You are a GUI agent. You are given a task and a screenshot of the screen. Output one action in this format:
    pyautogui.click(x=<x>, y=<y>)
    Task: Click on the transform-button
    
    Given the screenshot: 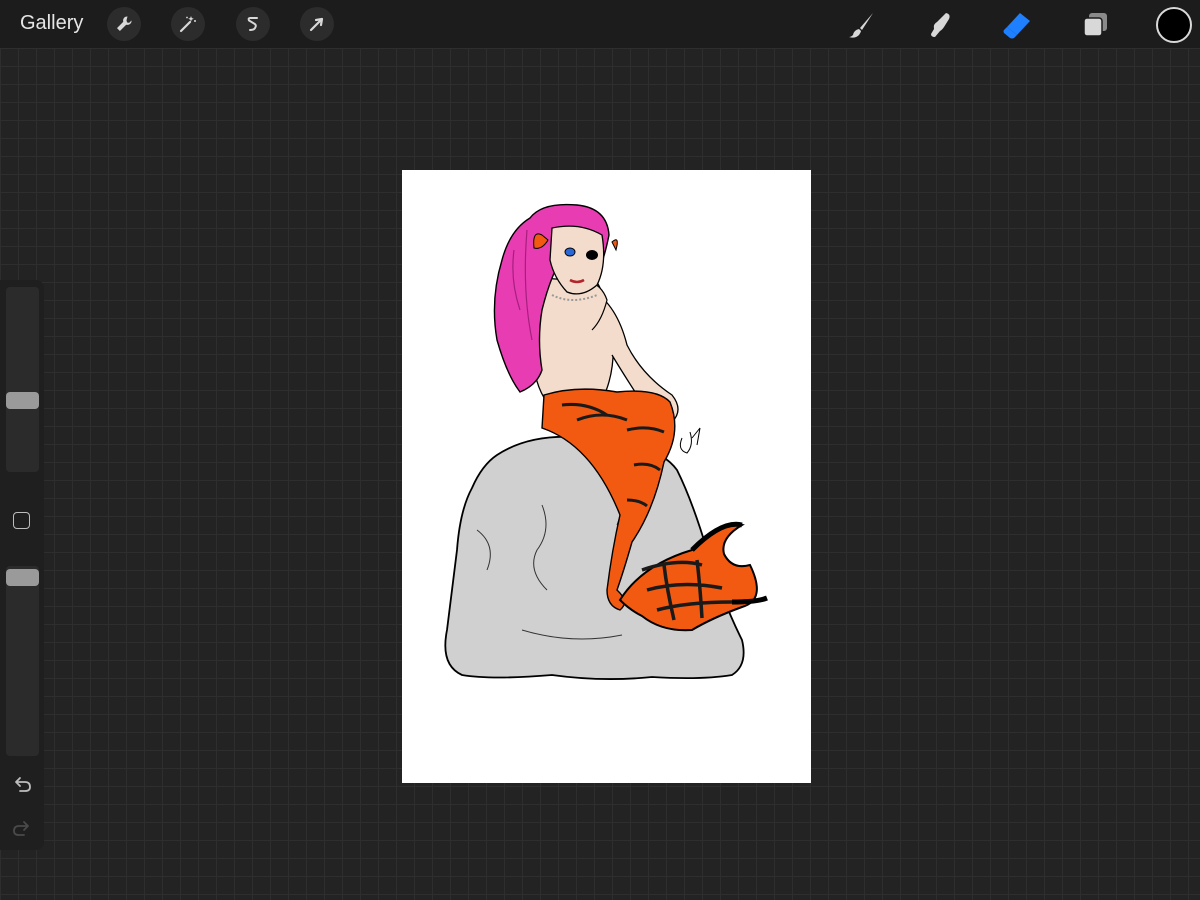 What is the action you would take?
    pyautogui.click(x=317, y=24)
    